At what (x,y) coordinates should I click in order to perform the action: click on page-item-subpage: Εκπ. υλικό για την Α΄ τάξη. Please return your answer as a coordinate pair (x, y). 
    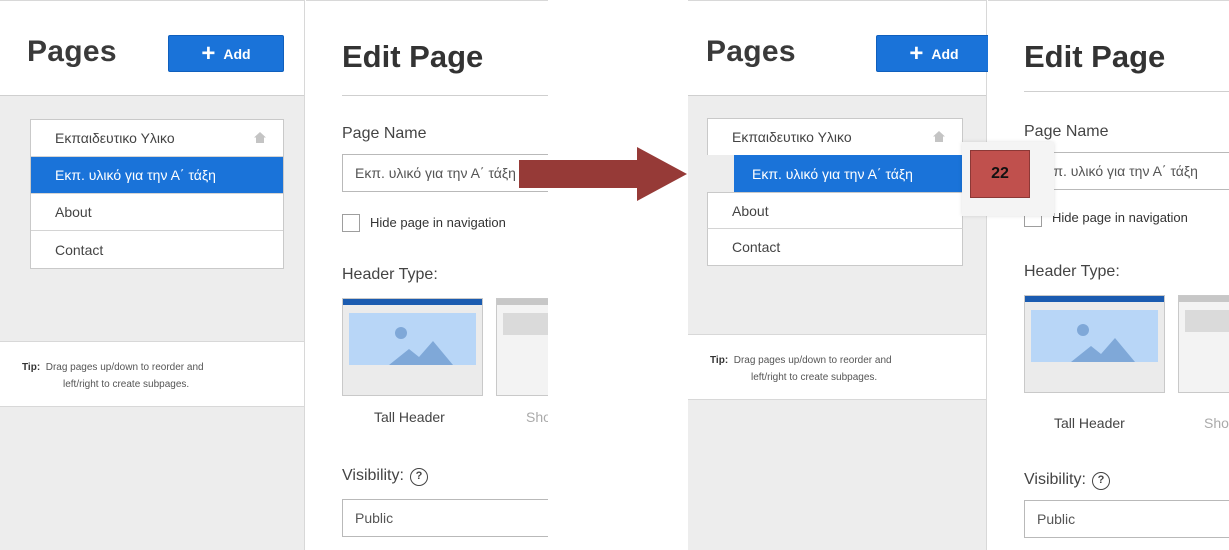
    Looking at the image, I should click on (848, 173).